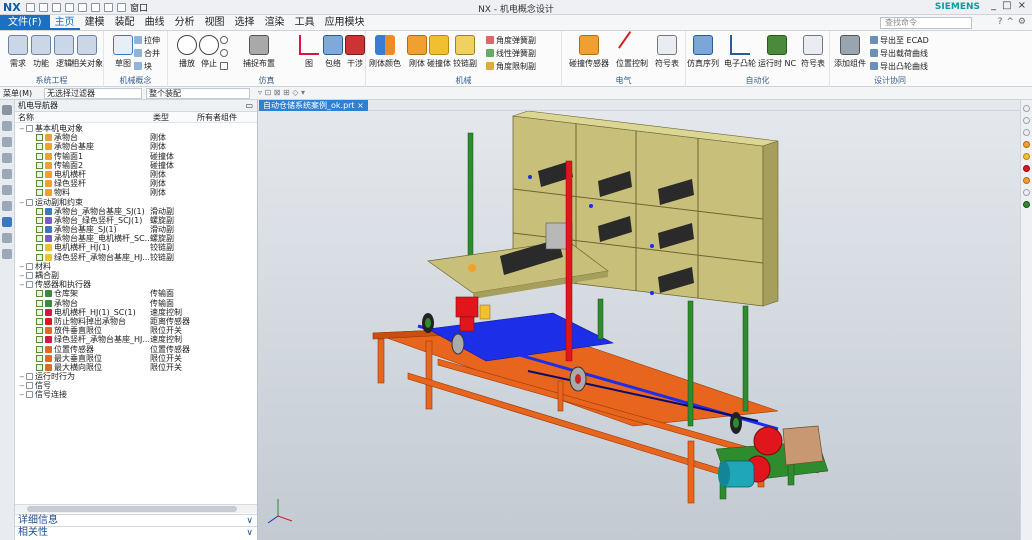 The width and height of the screenshot is (1032, 540). I want to click on system-navigator-icon, so click(7, 254).